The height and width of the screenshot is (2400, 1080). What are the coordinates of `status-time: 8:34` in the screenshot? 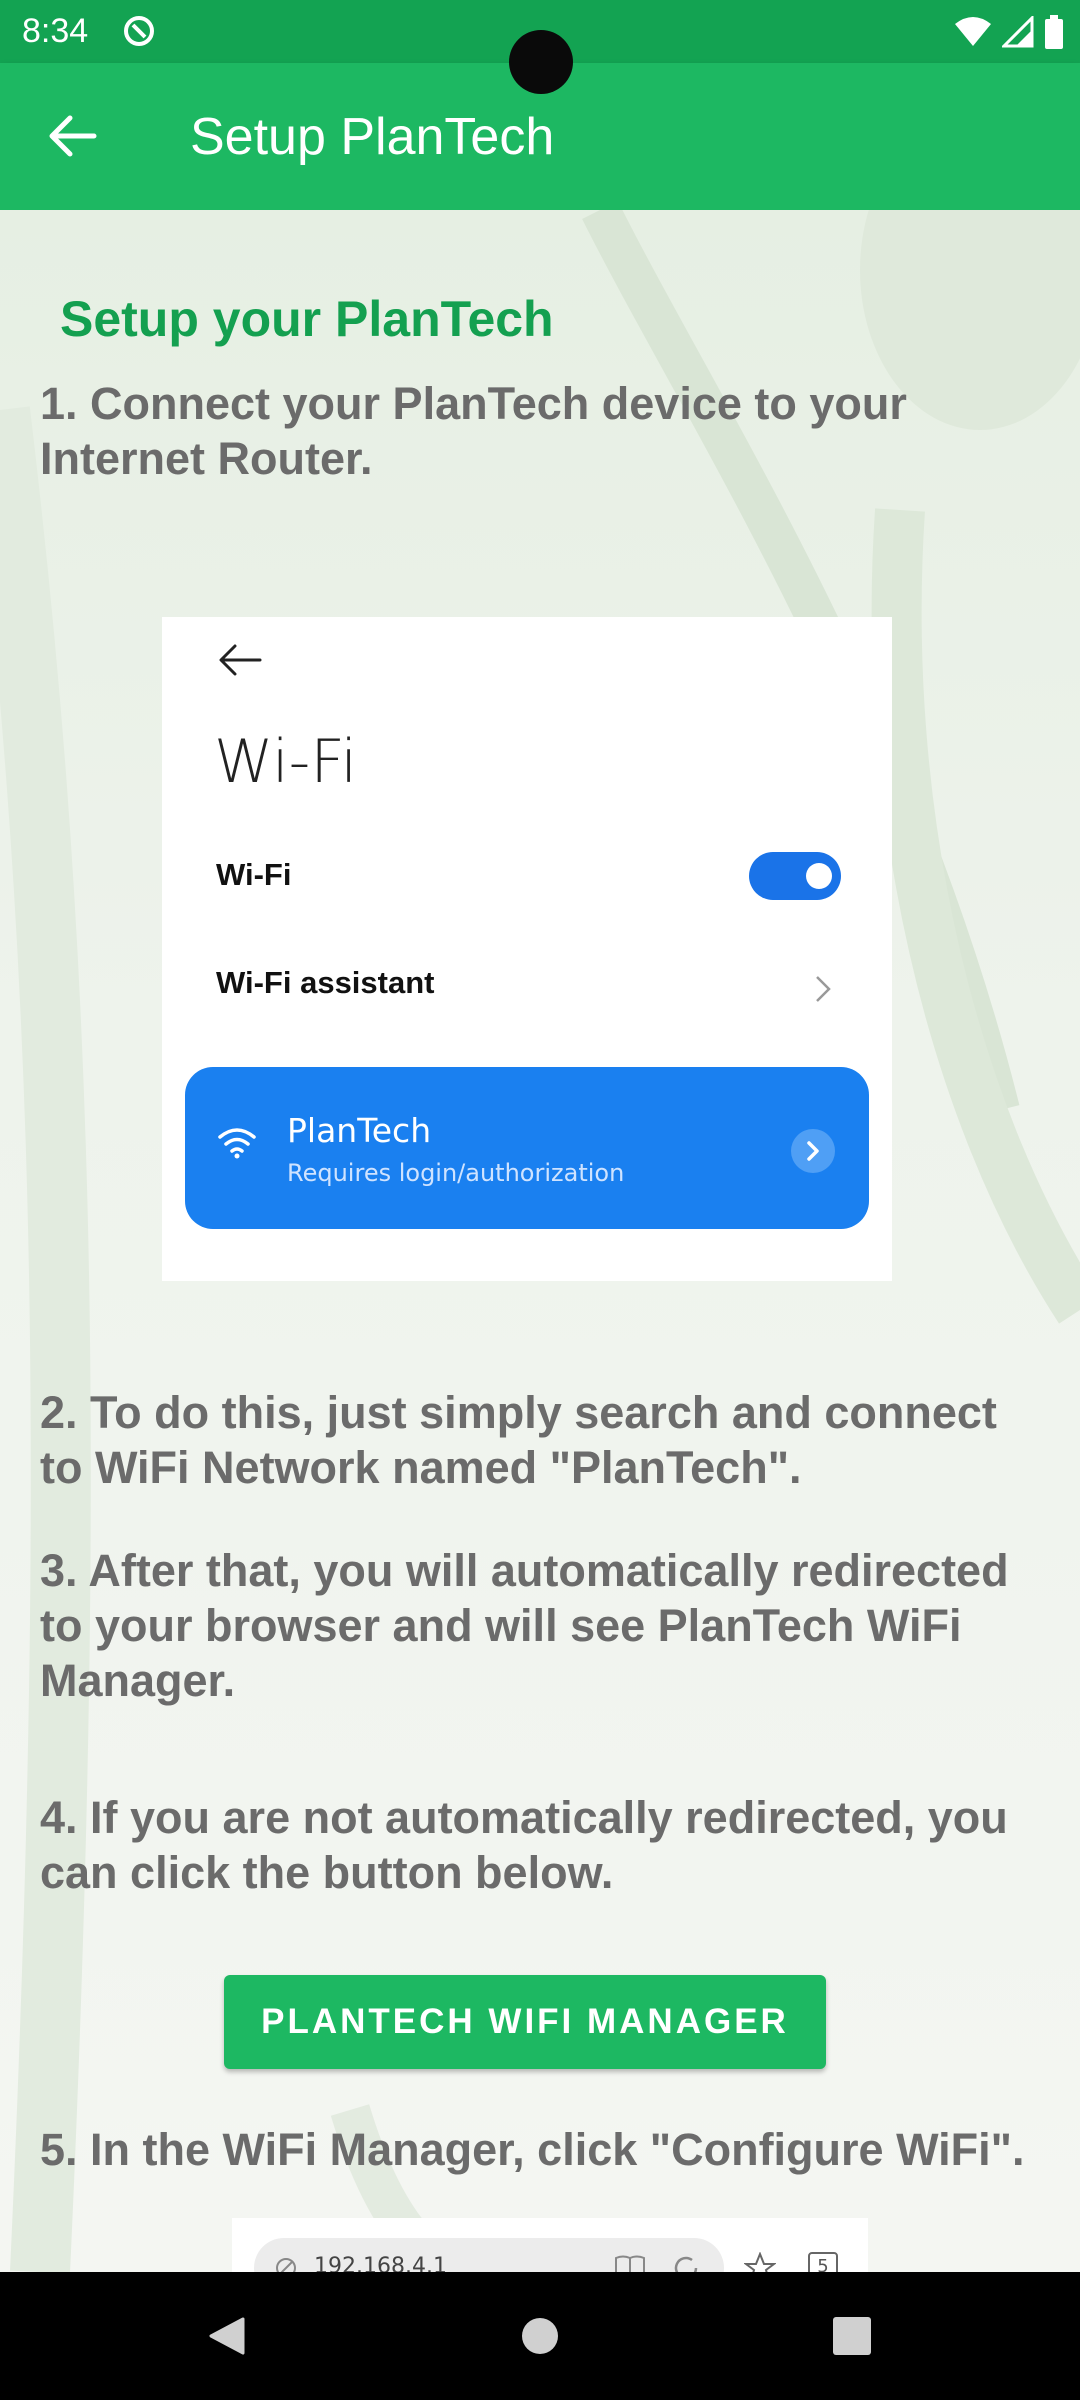 It's located at (55, 31).